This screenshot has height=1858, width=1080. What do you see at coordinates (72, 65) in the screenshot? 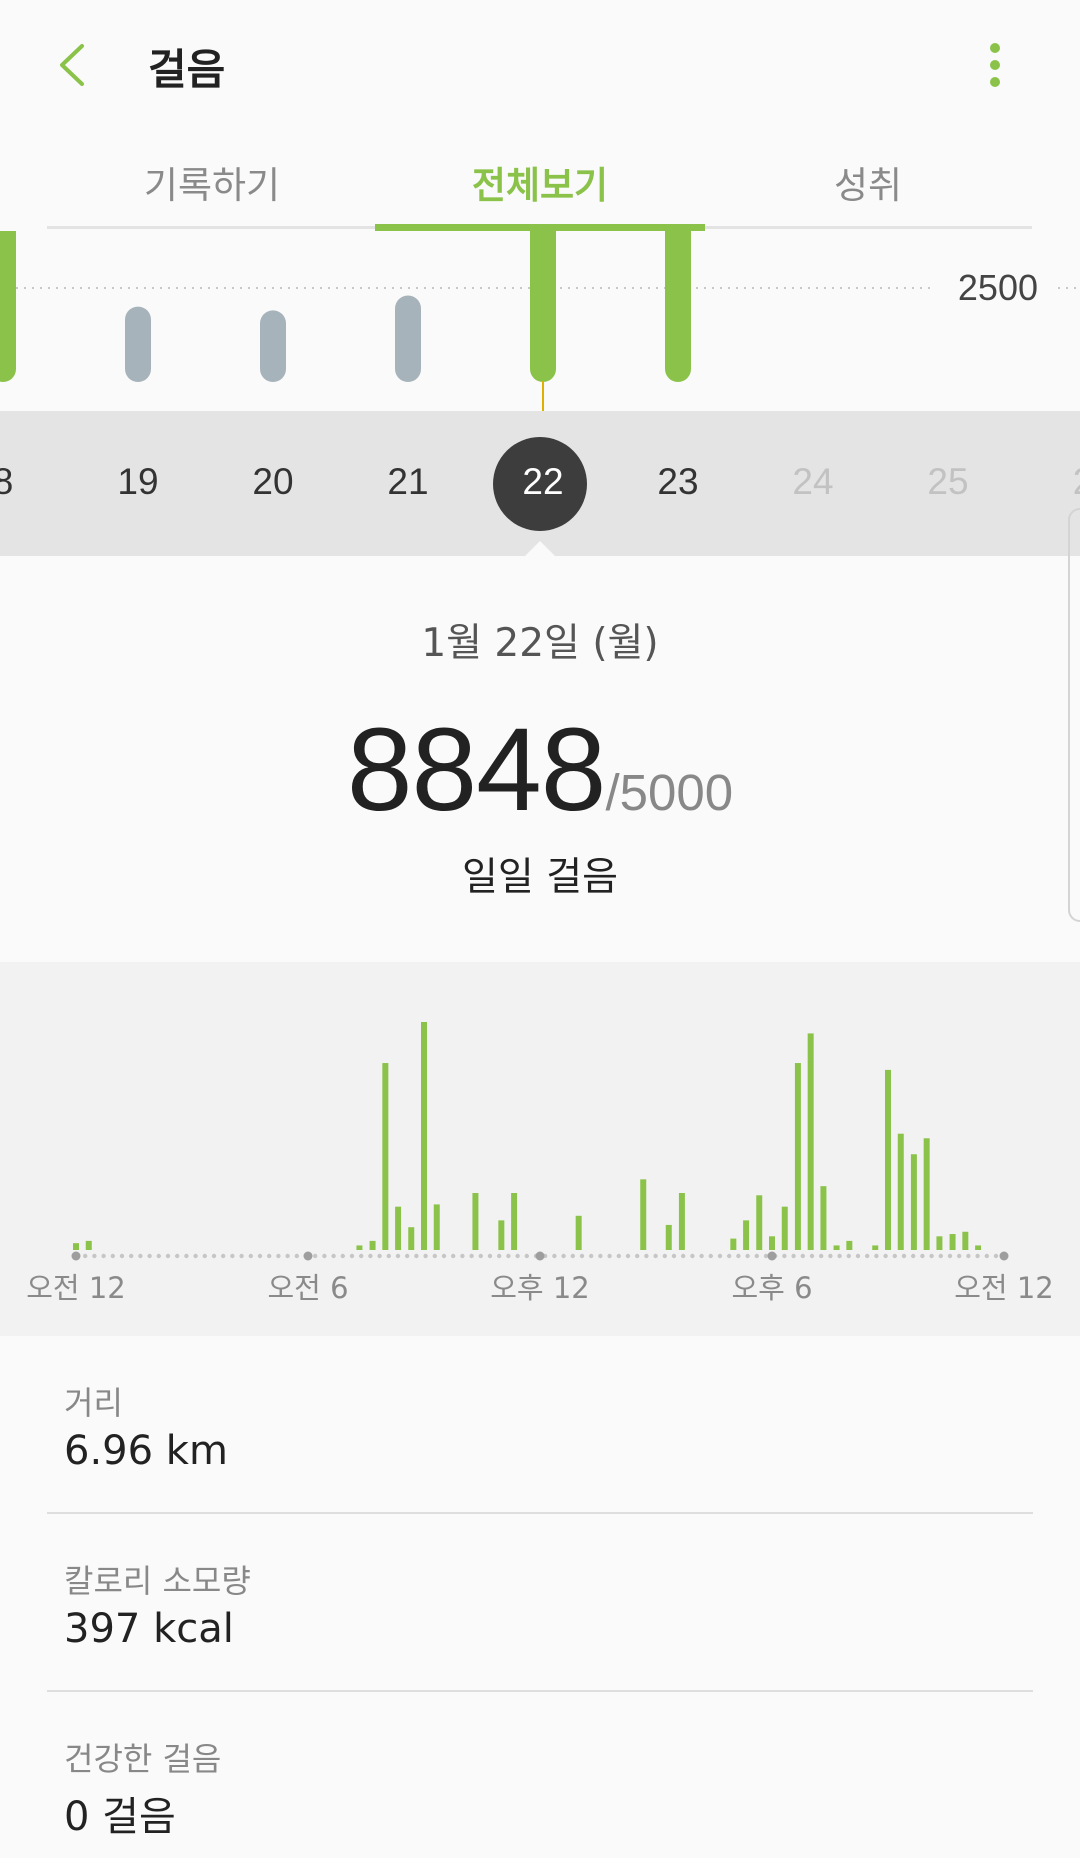
I see `back-arrow-icon` at bounding box center [72, 65].